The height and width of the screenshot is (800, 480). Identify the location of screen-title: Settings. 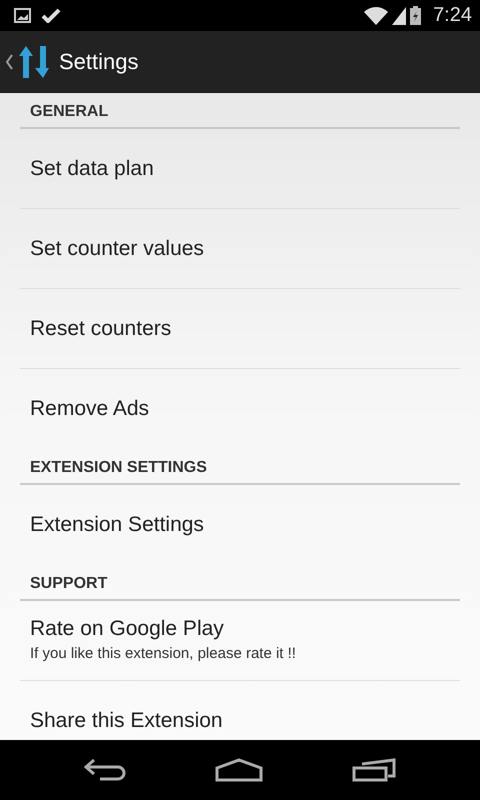
(98, 61).